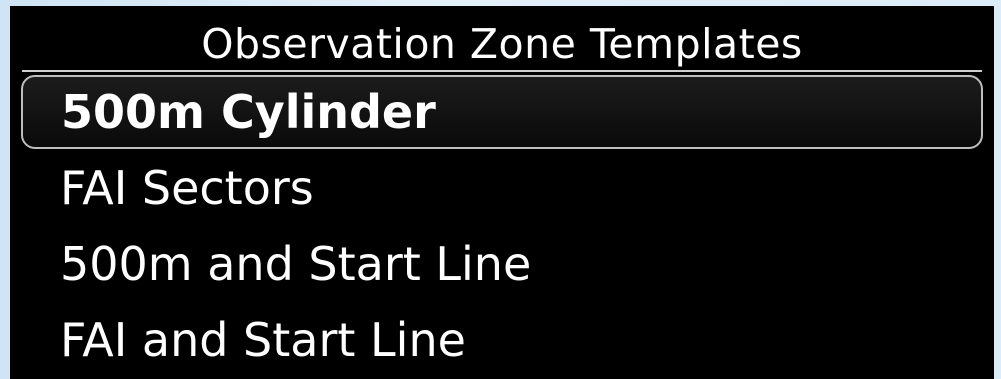 The height and width of the screenshot is (379, 1001). What do you see at coordinates (248, 112) in the screenshot?
I see `list-item-label: 500m Cylinder` at bounding box center [248, 112].